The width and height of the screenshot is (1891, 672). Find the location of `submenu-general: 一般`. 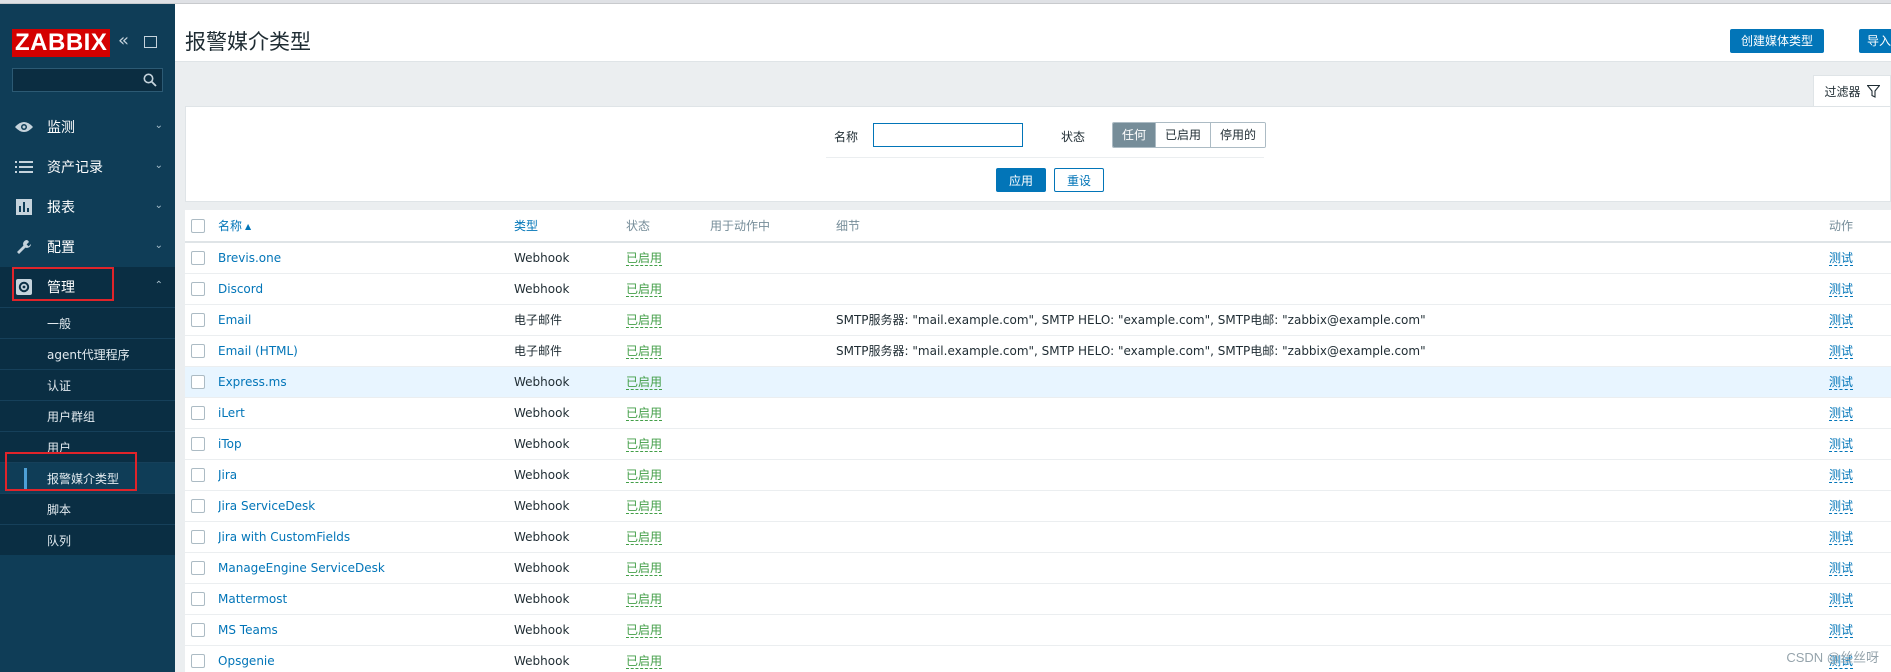

submenu-general: 一般 is located at coordinates (87, 322).